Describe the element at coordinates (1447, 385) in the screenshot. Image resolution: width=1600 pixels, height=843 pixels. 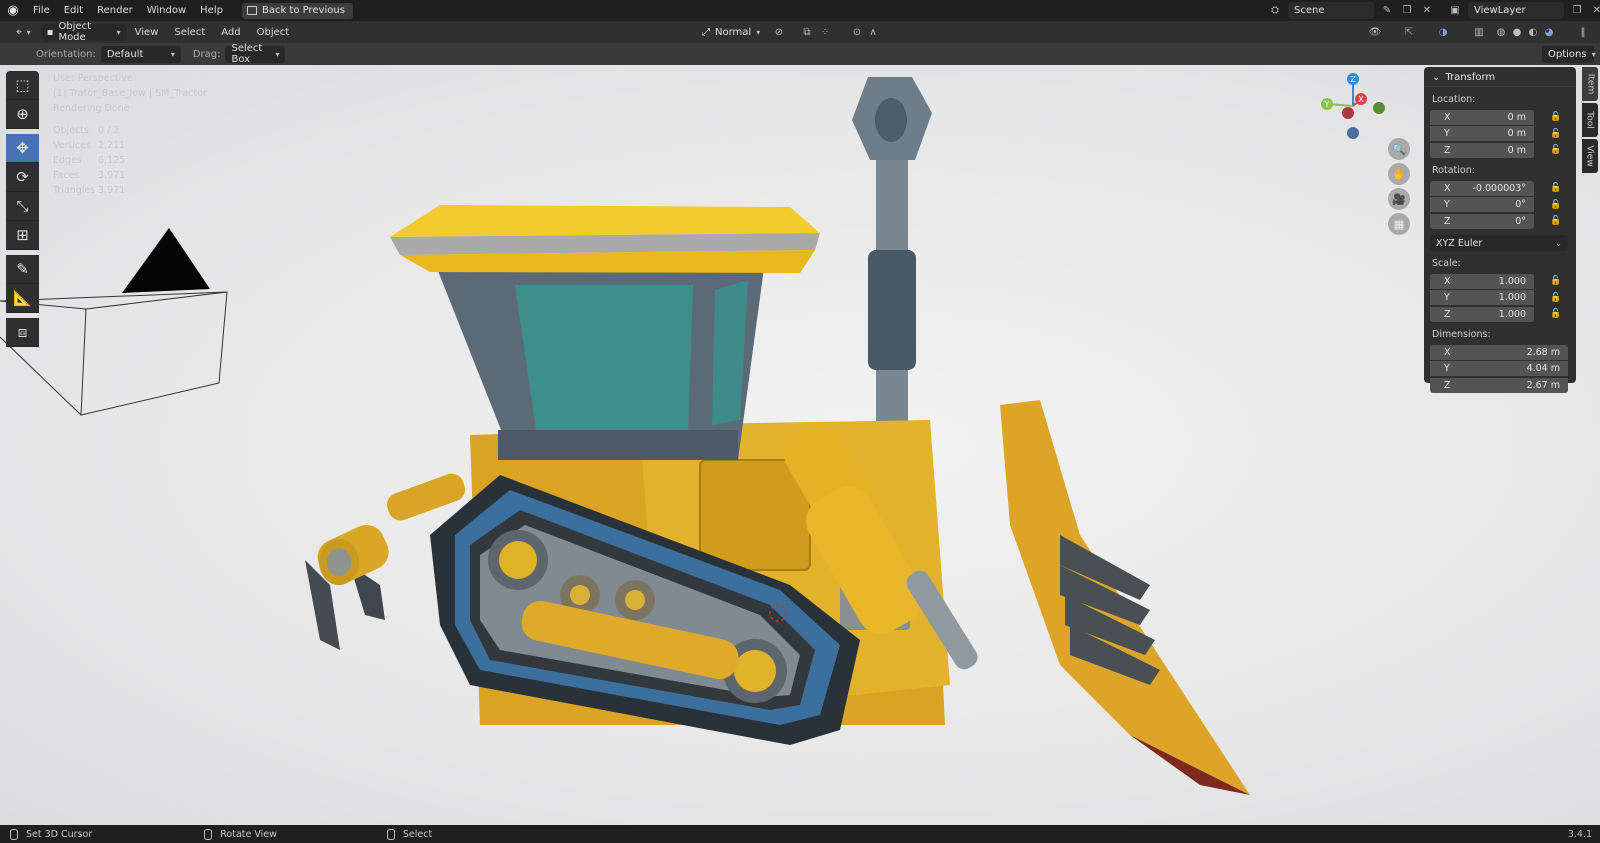
I see `axis-label: Z` at that location.